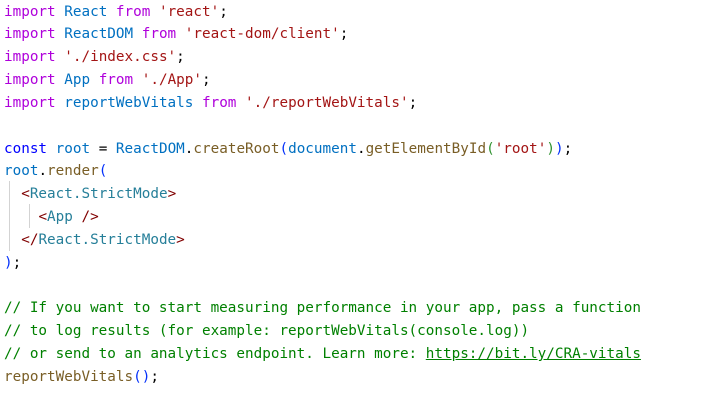 The height and width of the screenshot is (406, 727). I want to click on identifier: App, so click(77, 80).